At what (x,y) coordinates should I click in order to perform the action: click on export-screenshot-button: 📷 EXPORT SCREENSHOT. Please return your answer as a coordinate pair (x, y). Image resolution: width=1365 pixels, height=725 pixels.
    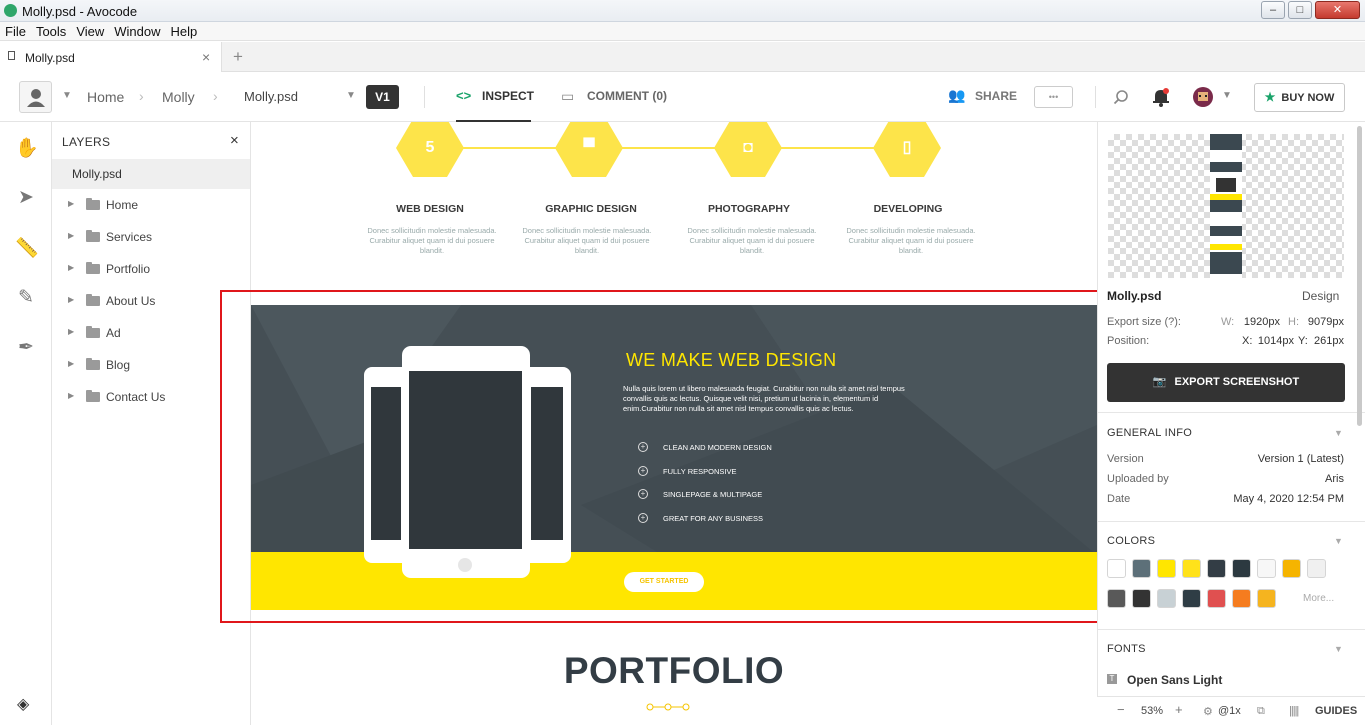
    Looking at the image, I should click on (1226, 382).